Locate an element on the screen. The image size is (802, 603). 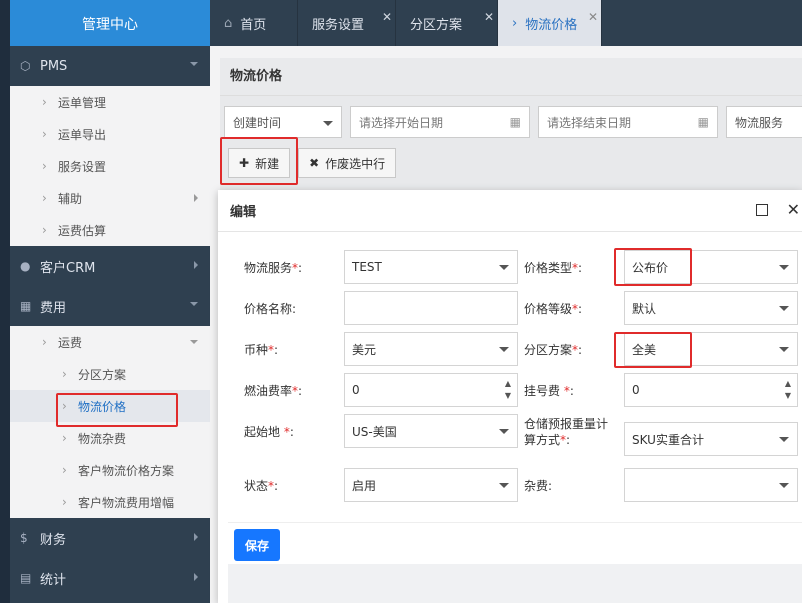
void-selected-button: ✖ 作废选中行 is located at coordinates (347, 163).